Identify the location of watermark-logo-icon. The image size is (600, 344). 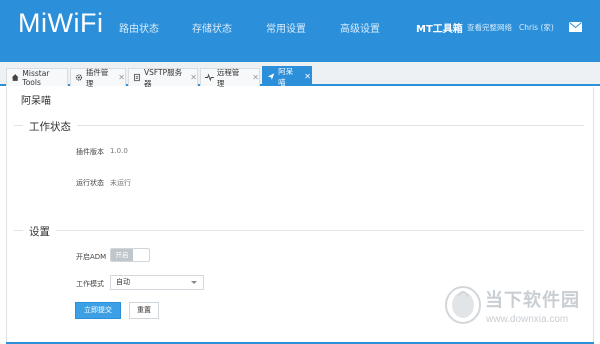
(463, 305).